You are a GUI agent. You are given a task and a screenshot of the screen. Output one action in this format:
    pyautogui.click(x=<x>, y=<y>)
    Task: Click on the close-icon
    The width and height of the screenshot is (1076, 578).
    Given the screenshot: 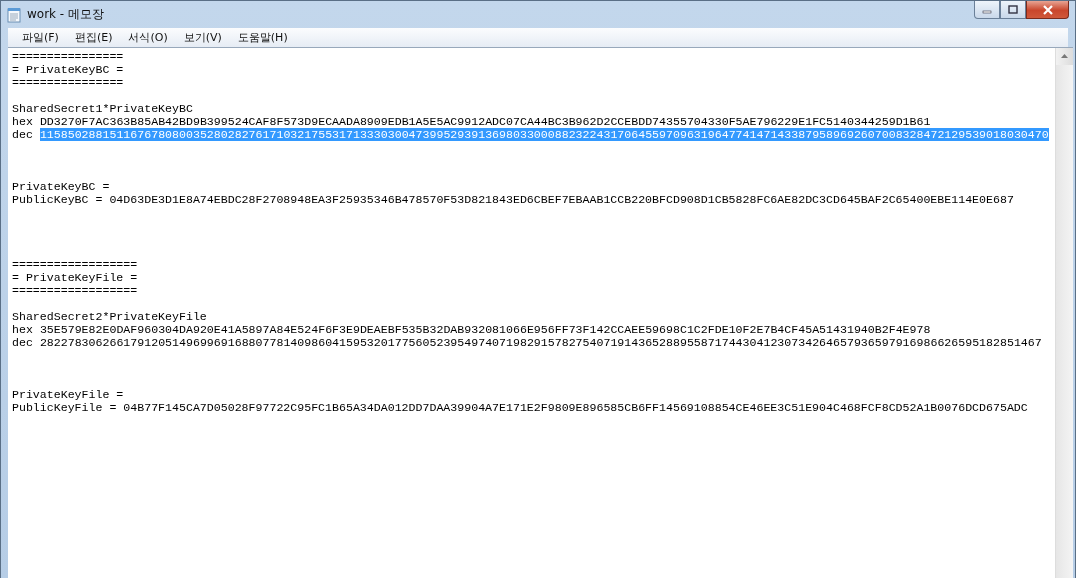 What is the action you would take?
    pyautogui.click(x=1047, y=9)
    